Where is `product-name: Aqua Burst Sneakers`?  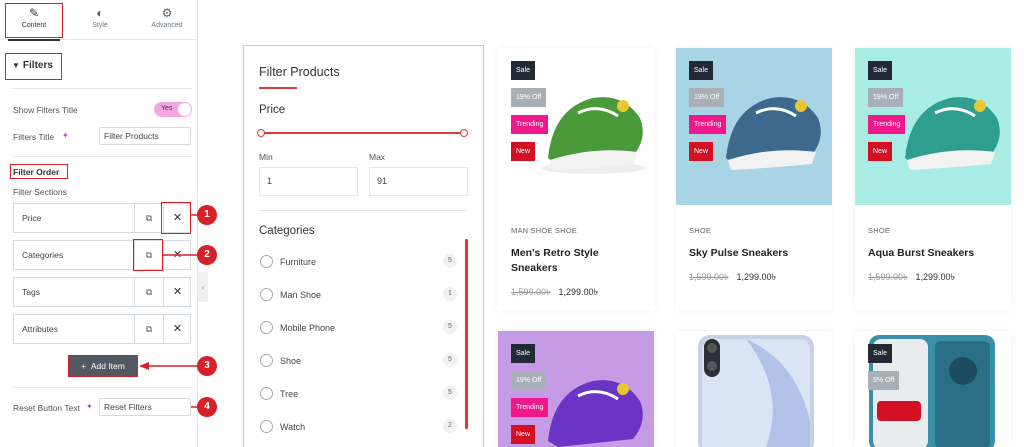
product-name: Aqua Burst Sneakers is located at coordinates (935, 253).